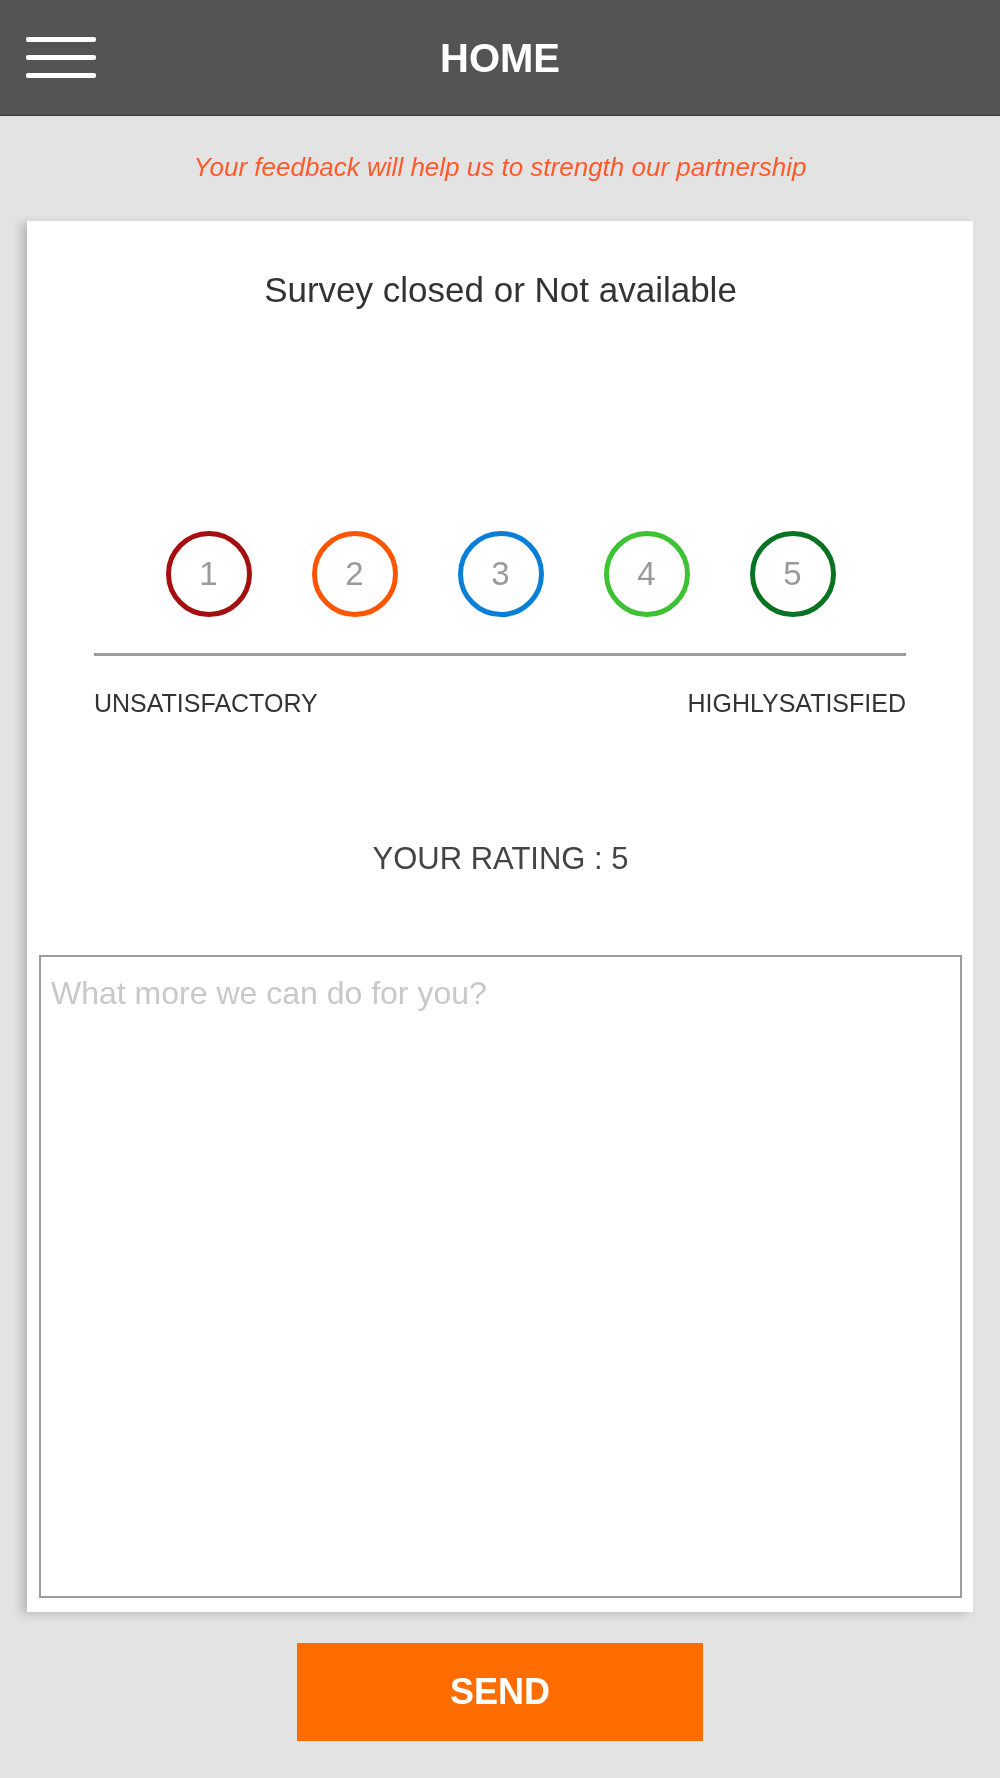 This screenshot has width=1000, height=1778. Describe the element at coordinates (500, 859) in the screenshot. I see `rating-result-text: YOUR RATING : 5` at that location.